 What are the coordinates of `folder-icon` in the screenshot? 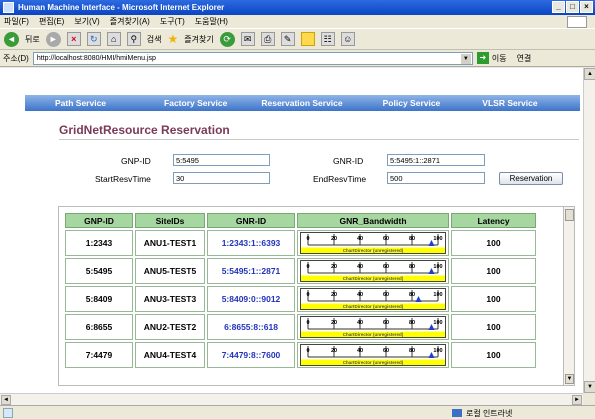 It's located at (307, 39).